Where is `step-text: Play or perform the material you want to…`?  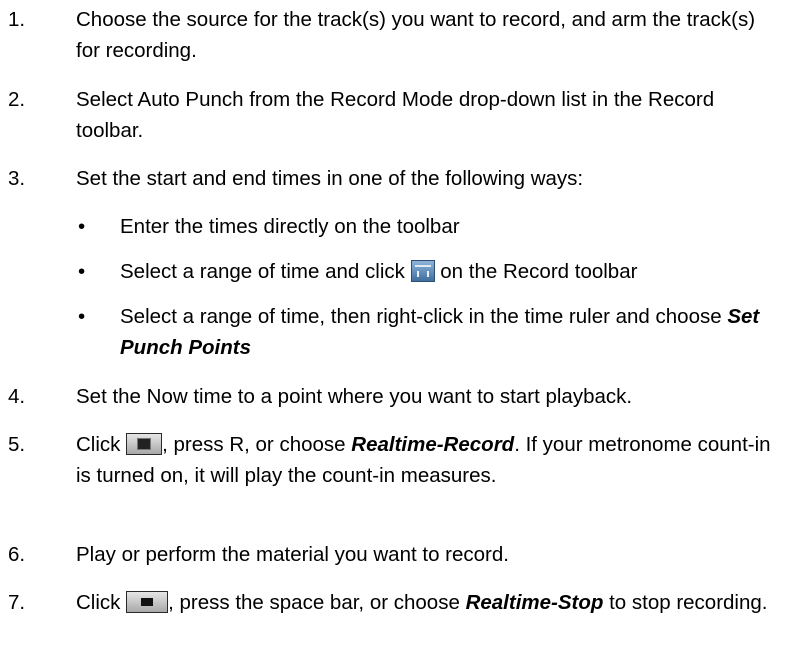
step-text: Play or perform the material you want to… is located at coordinates (292, 554).